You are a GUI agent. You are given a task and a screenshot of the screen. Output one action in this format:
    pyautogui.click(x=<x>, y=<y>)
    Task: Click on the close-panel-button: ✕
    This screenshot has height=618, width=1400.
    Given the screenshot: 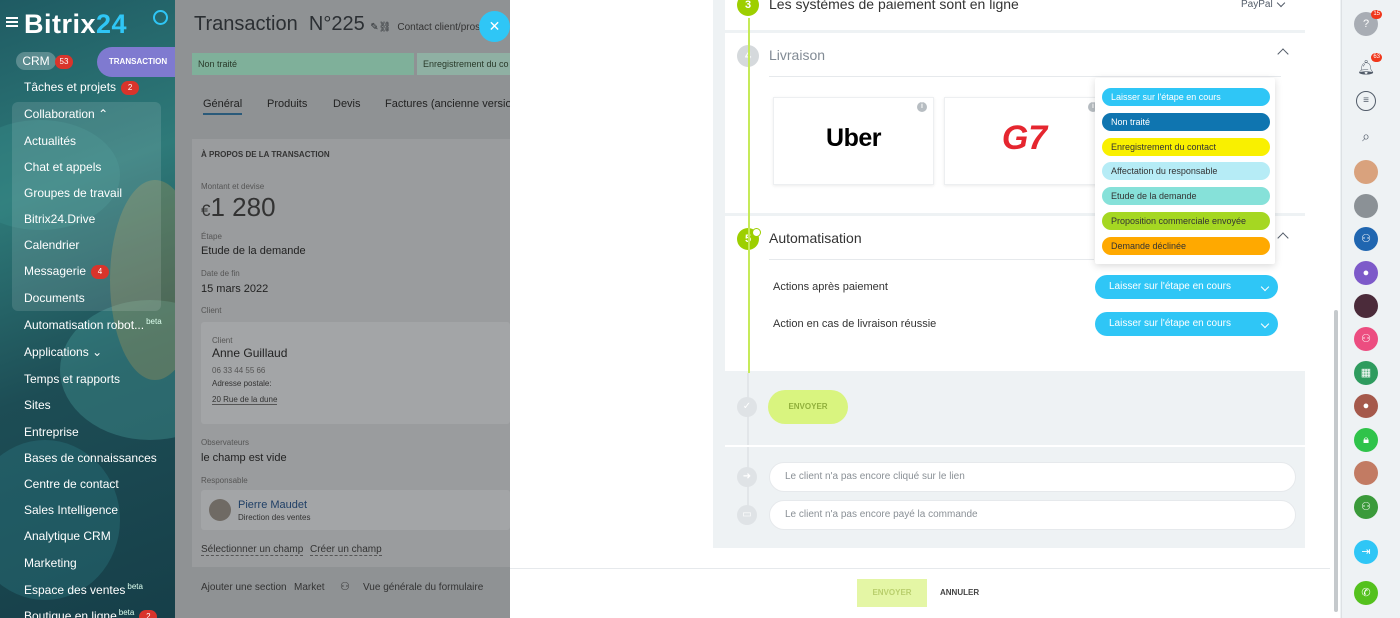 What is the action you would take?
    pyautogui.click(x=494, y=26)
    